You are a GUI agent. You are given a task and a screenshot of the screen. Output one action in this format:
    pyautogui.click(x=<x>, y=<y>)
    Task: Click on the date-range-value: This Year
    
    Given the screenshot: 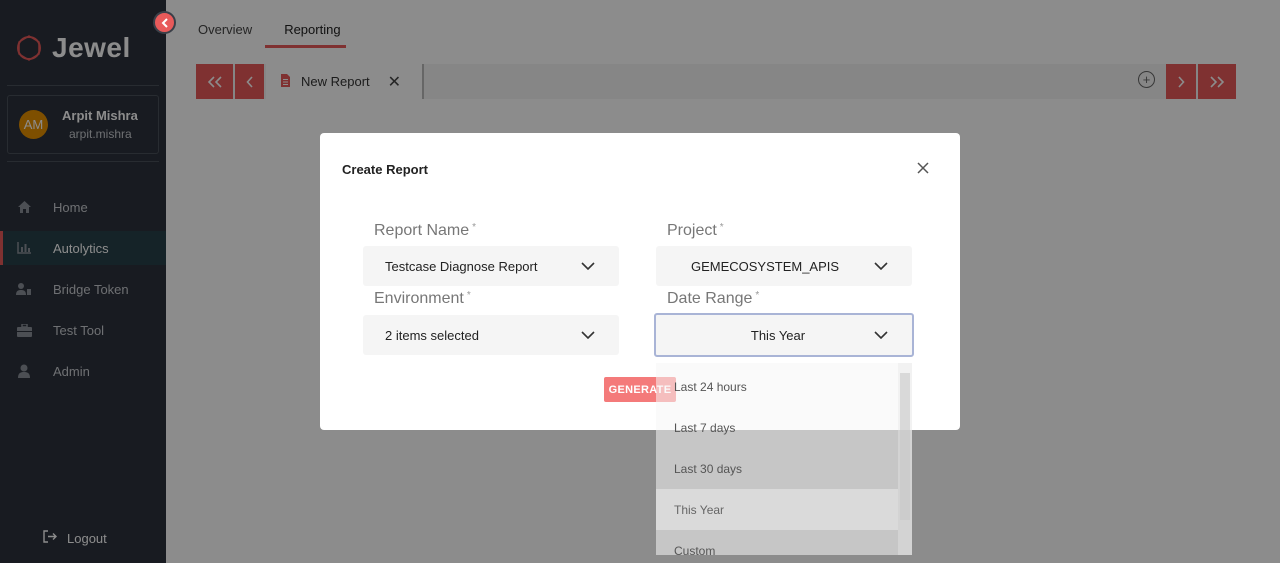 What is the action you would take?
    pyautogui.click(x=778, y=335)
    